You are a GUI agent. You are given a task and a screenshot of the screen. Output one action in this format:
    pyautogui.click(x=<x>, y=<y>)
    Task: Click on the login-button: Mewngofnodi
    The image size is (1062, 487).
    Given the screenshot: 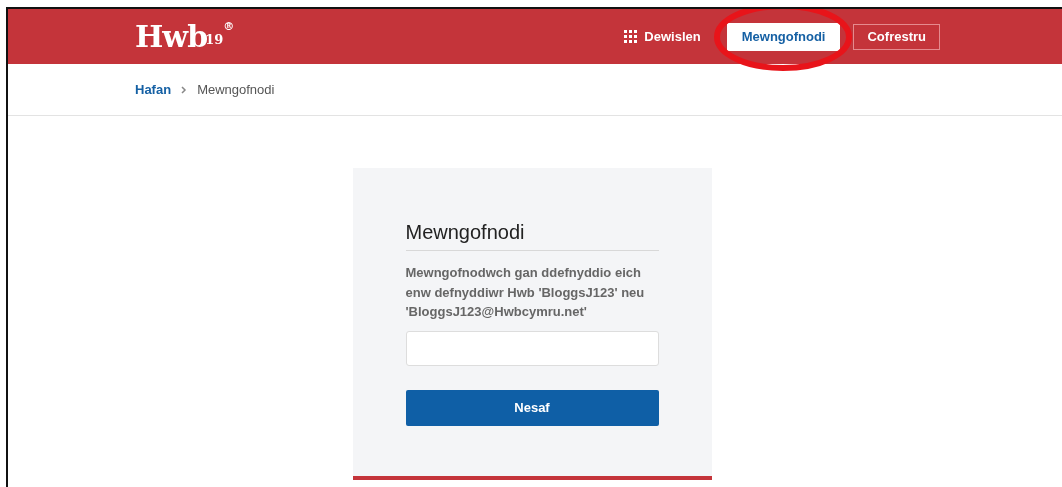 What is the action you would take?
    pyautogui.click(x=783, y=36)
    